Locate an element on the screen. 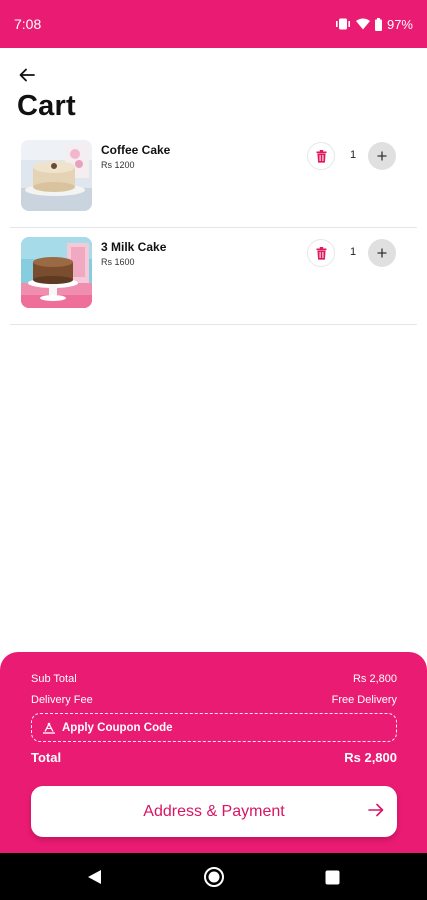 The height and width of the screenshot is (900, 427). arrow-left-icon is located at coordinates (27, 75).